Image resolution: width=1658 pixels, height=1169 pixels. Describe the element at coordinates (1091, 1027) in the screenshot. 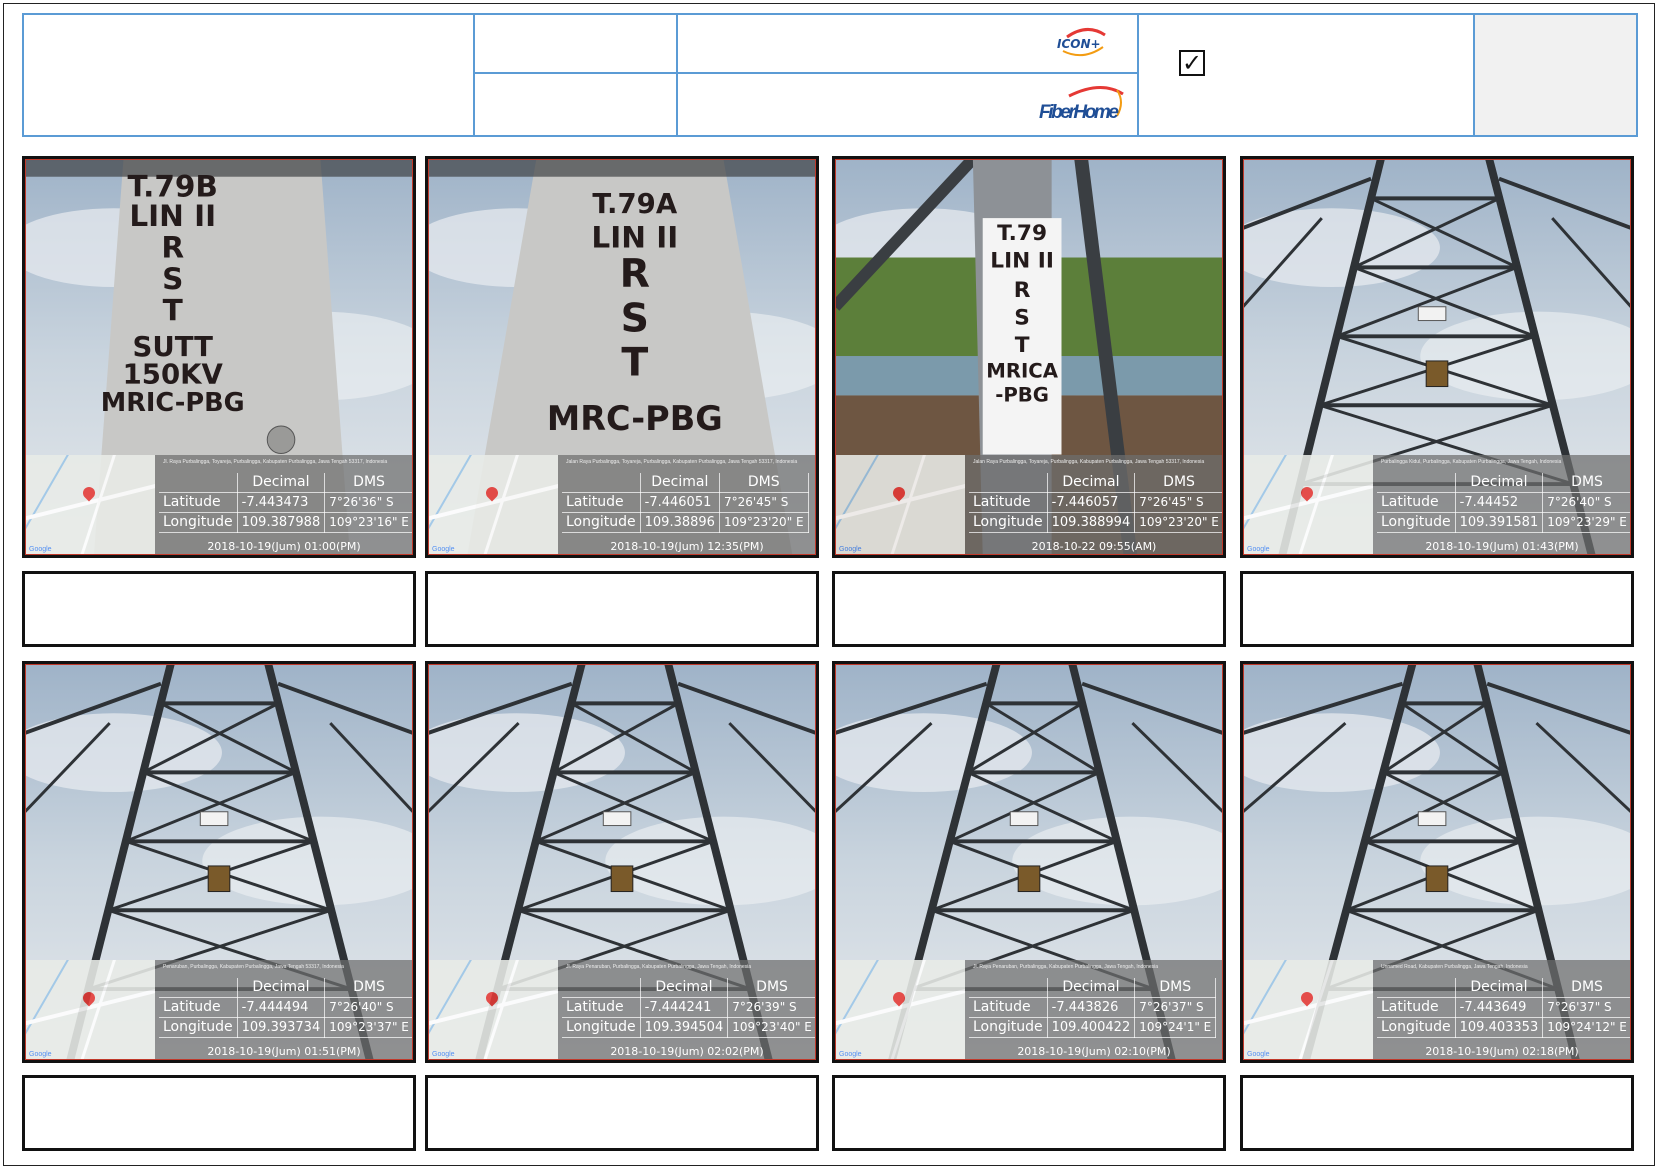

I see `longitude-decimal: 109.400422` at that location.